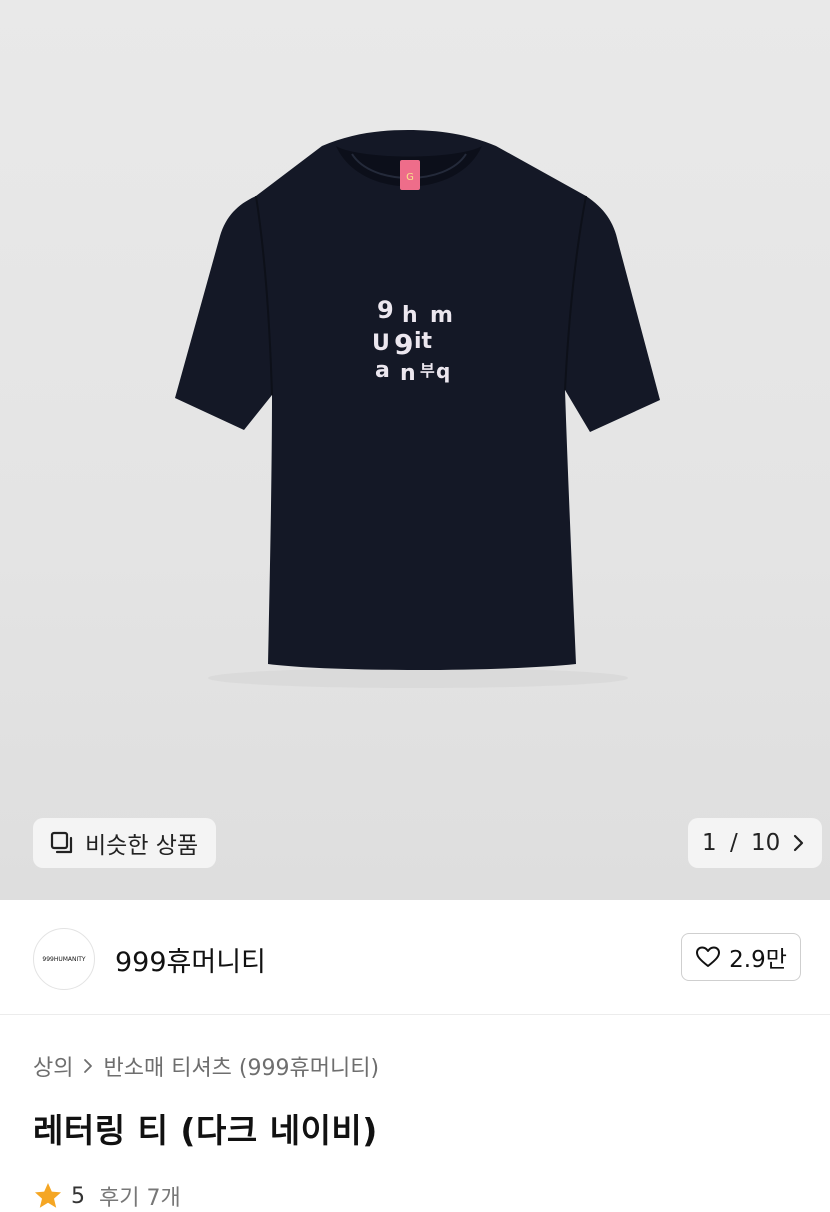 Image resolution: width=830 pixels, height=1212 pixels. I want to click on svg-text: U, so click(381, 343).